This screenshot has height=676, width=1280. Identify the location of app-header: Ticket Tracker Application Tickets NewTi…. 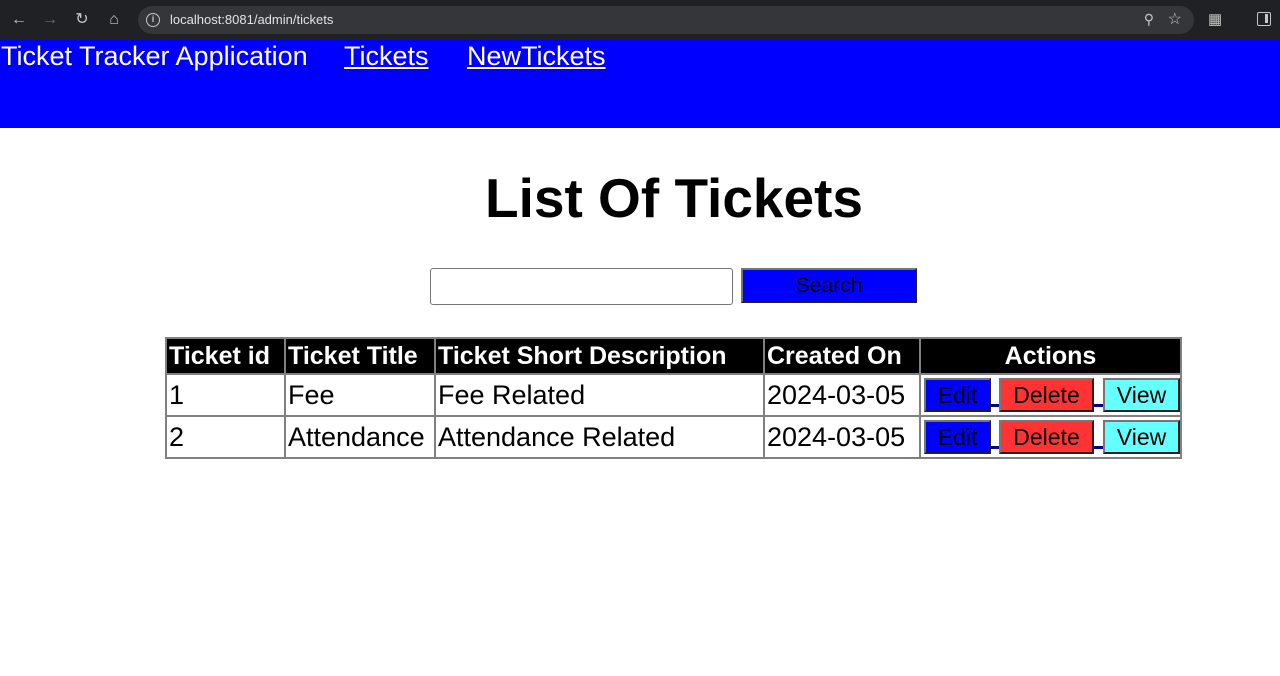
(640, 84).